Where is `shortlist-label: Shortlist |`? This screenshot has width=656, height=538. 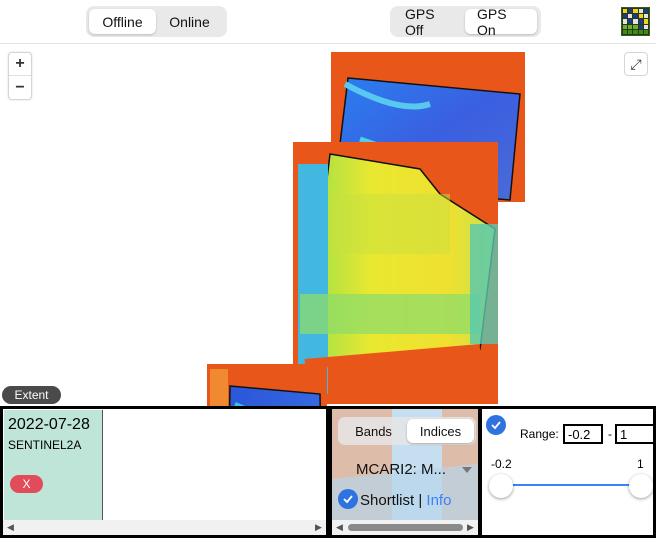 shortlist-label: Shortlist | is located at coordinates (393, 500).